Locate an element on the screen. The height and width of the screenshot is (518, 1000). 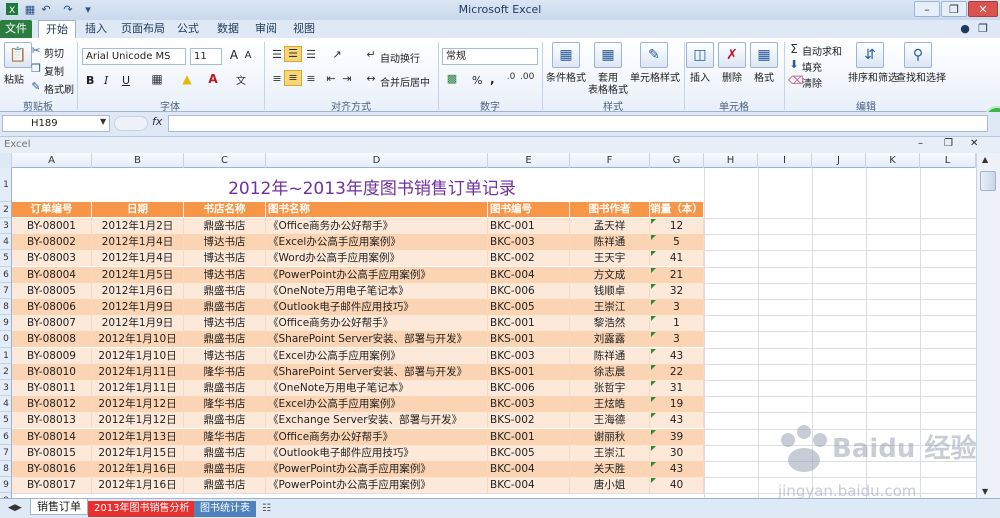
table-header-cell: 书店名称 is located at coordinates (225, 209).